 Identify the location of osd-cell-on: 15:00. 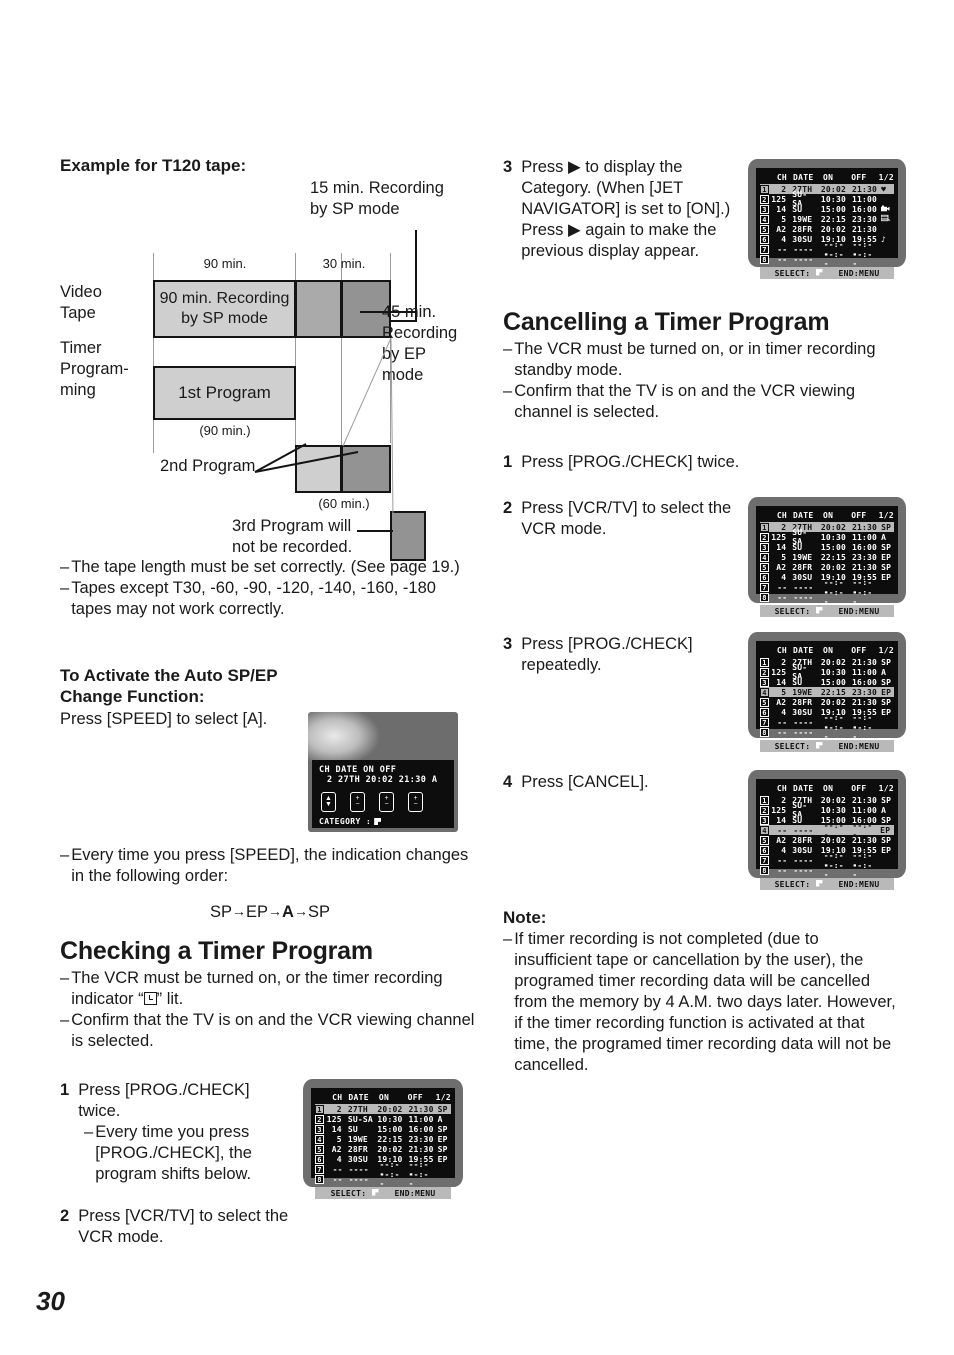
(390, 1129).